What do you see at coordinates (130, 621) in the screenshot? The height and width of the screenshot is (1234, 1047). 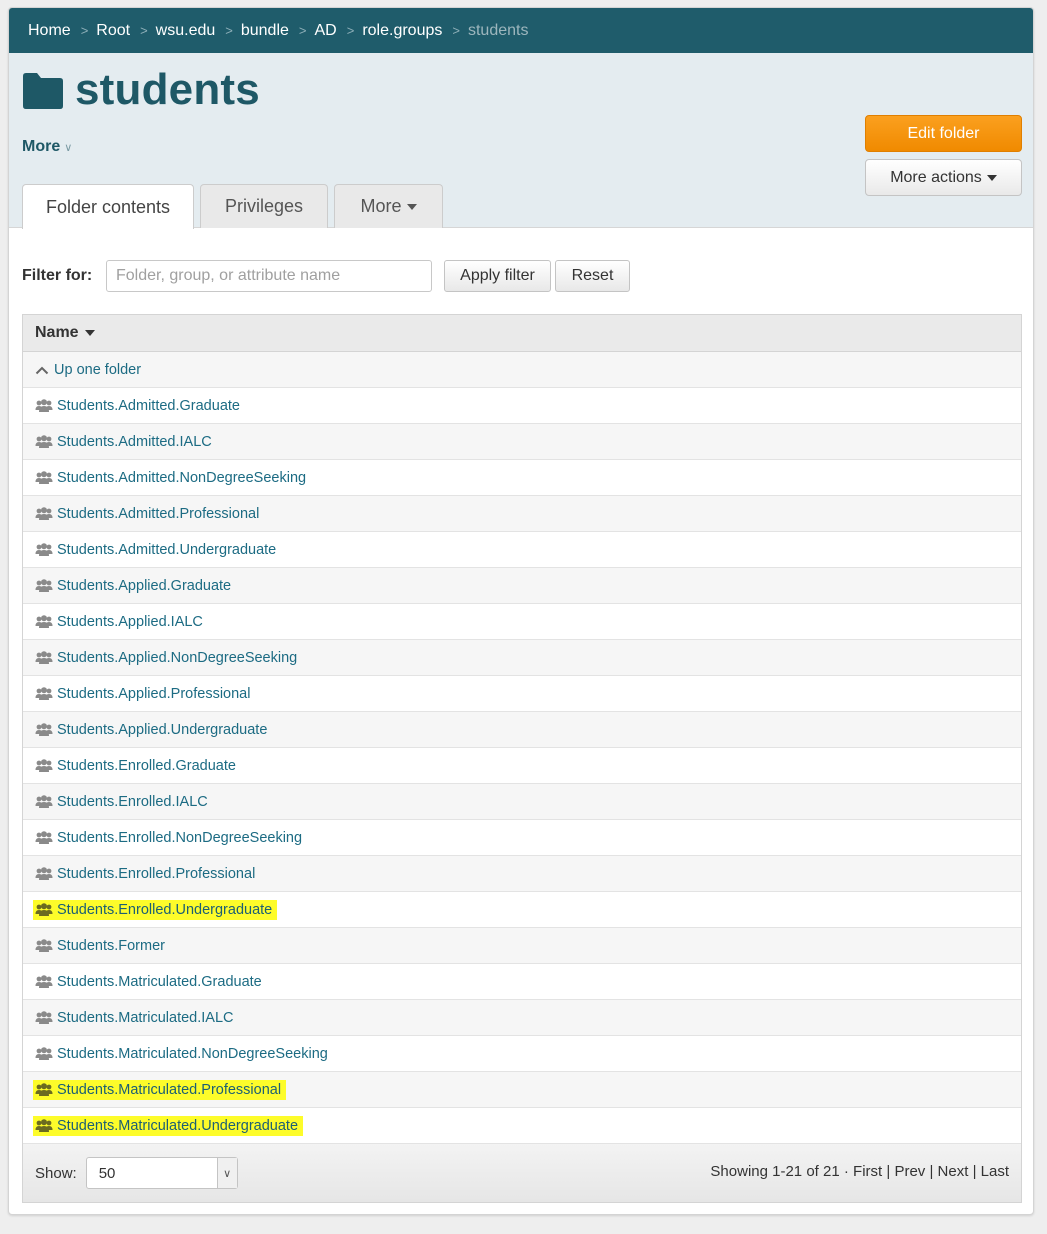 I see `group-name: Students.Applied.IALC` at bounding box center [130, 621].